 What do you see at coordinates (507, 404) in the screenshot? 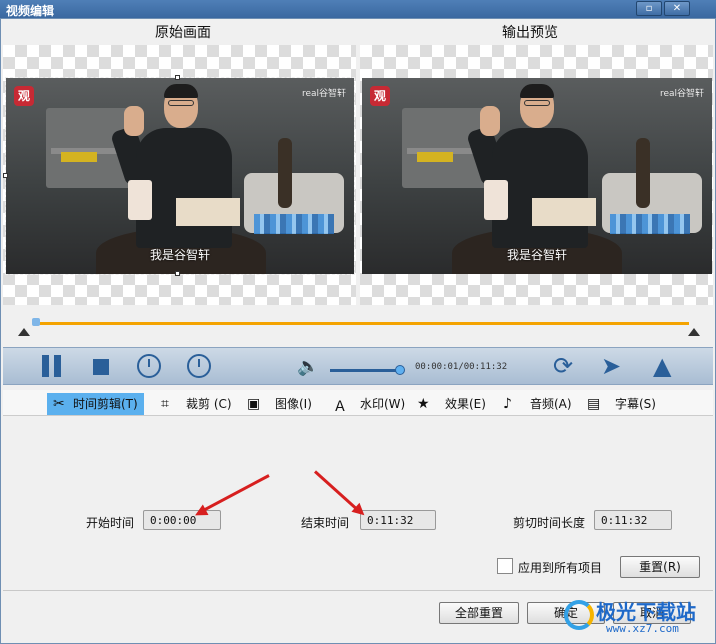
I see `music-note-icon: ♪` at bounding box center [507, 404].